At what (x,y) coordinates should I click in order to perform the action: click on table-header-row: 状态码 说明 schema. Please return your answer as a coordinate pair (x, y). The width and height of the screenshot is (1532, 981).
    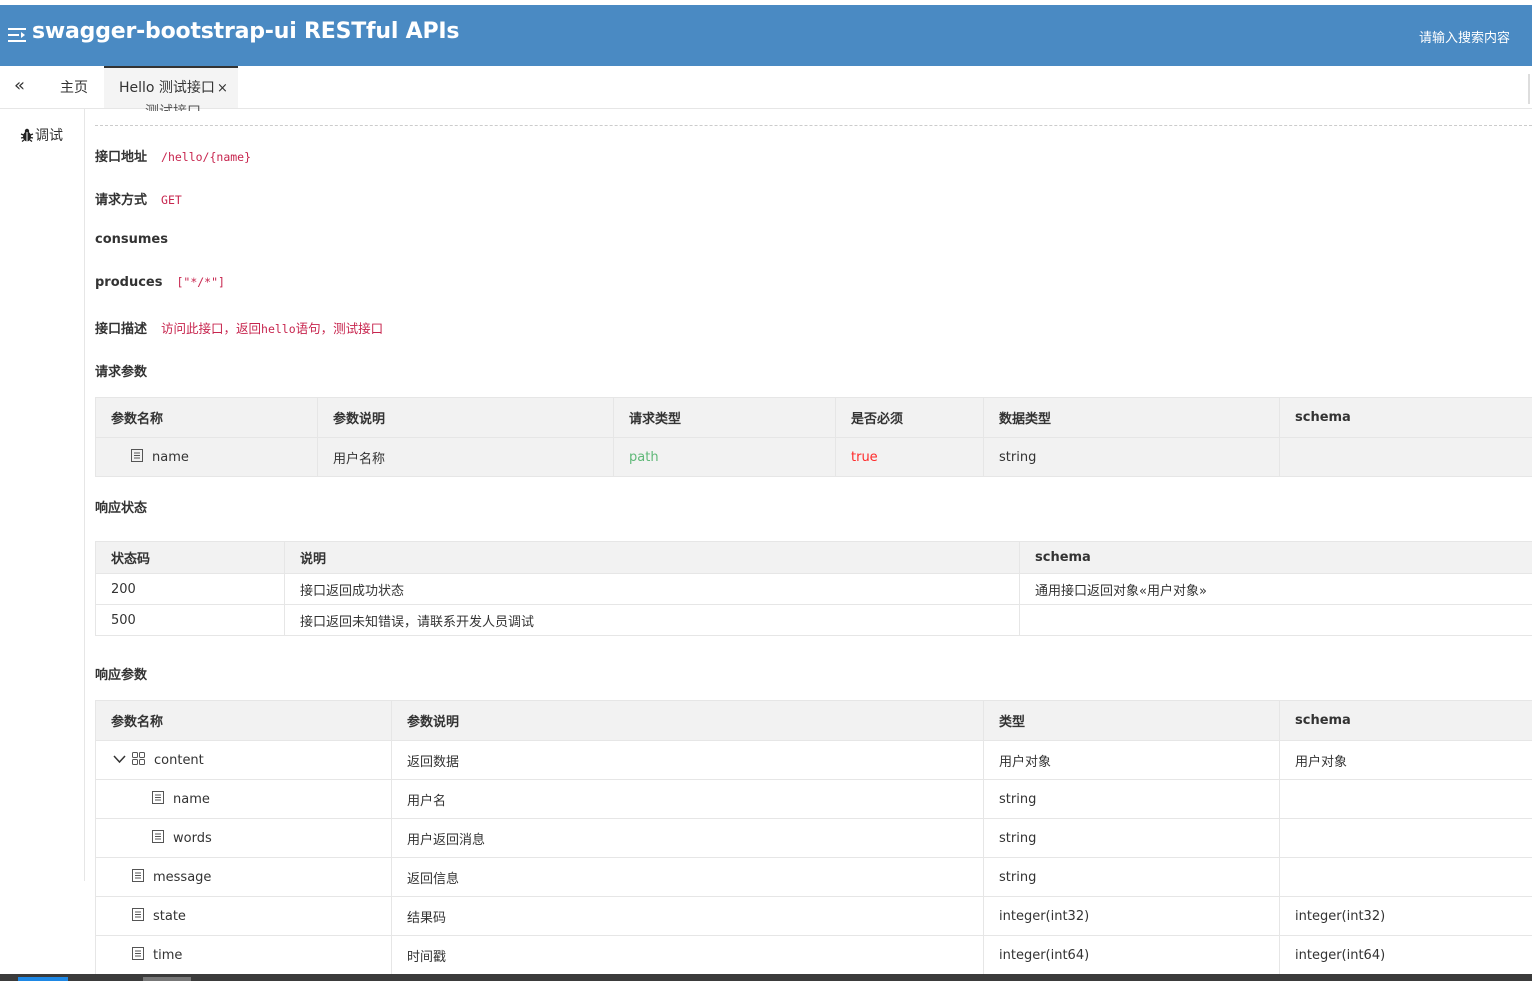
    Looking at the image, I should click on (813, 557).